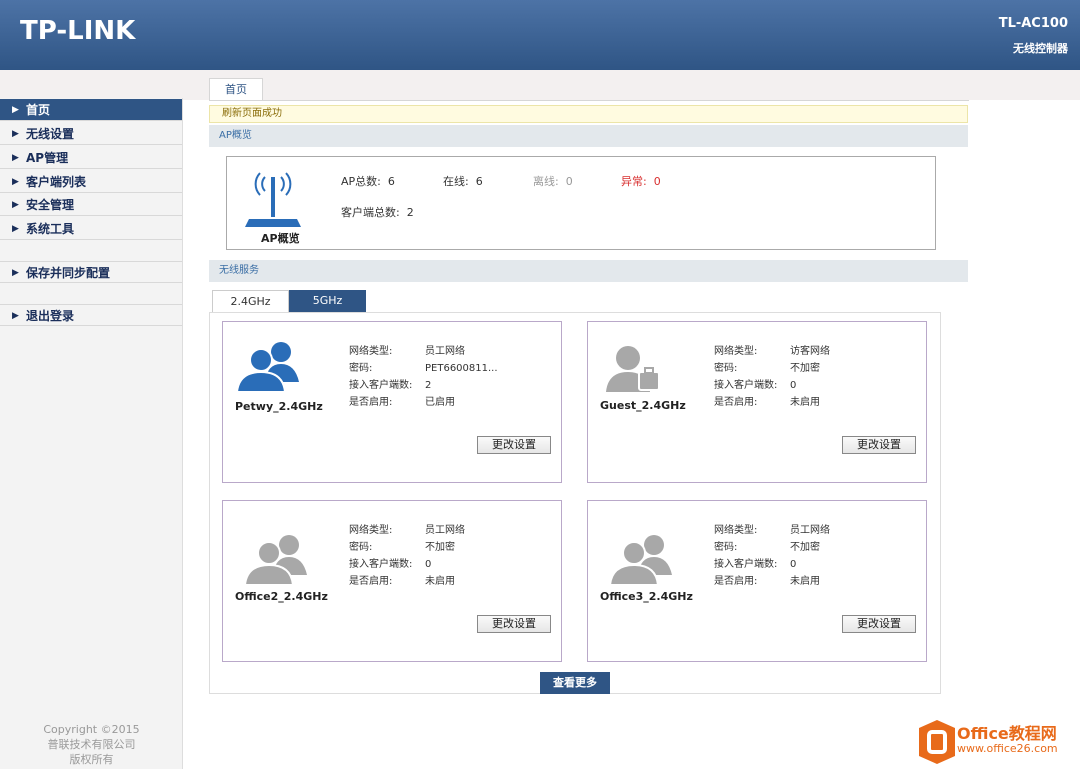 This screenshot has height=769, width=1080. What do you see at coordinates (91, 315) in the screenshot?
I see `sidebar-item-logout: ▶ 退出登录` at bounding box center [91, 315].